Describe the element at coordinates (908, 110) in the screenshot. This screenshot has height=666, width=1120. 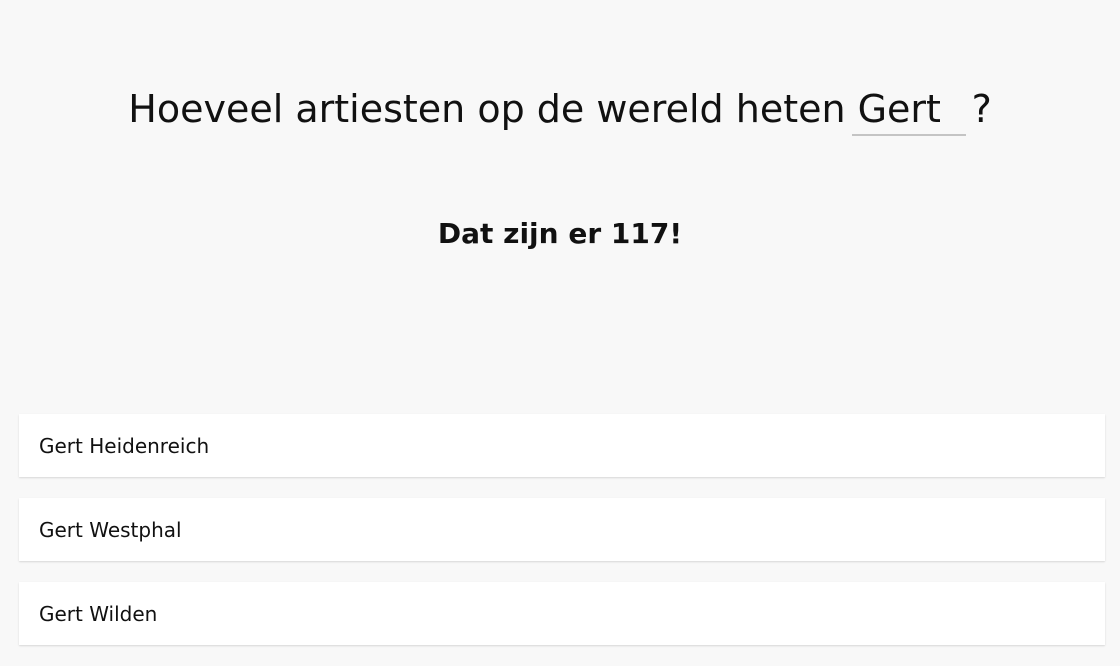
I see `name-input` at that location.